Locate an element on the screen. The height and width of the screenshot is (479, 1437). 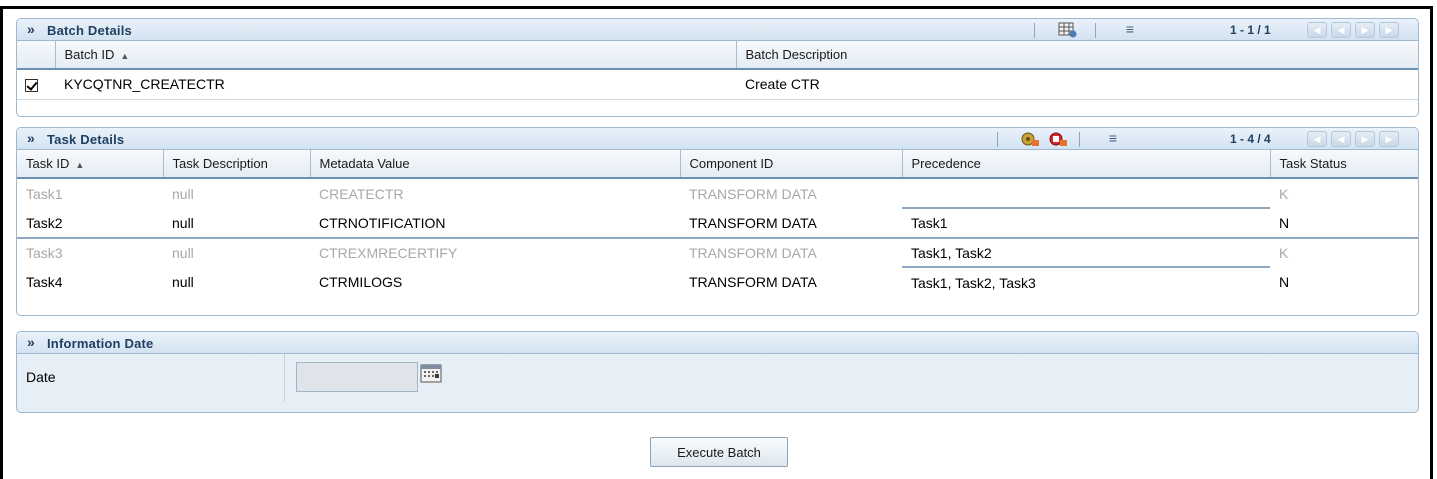
table-view-icon is located at coordinates (1068, 30).